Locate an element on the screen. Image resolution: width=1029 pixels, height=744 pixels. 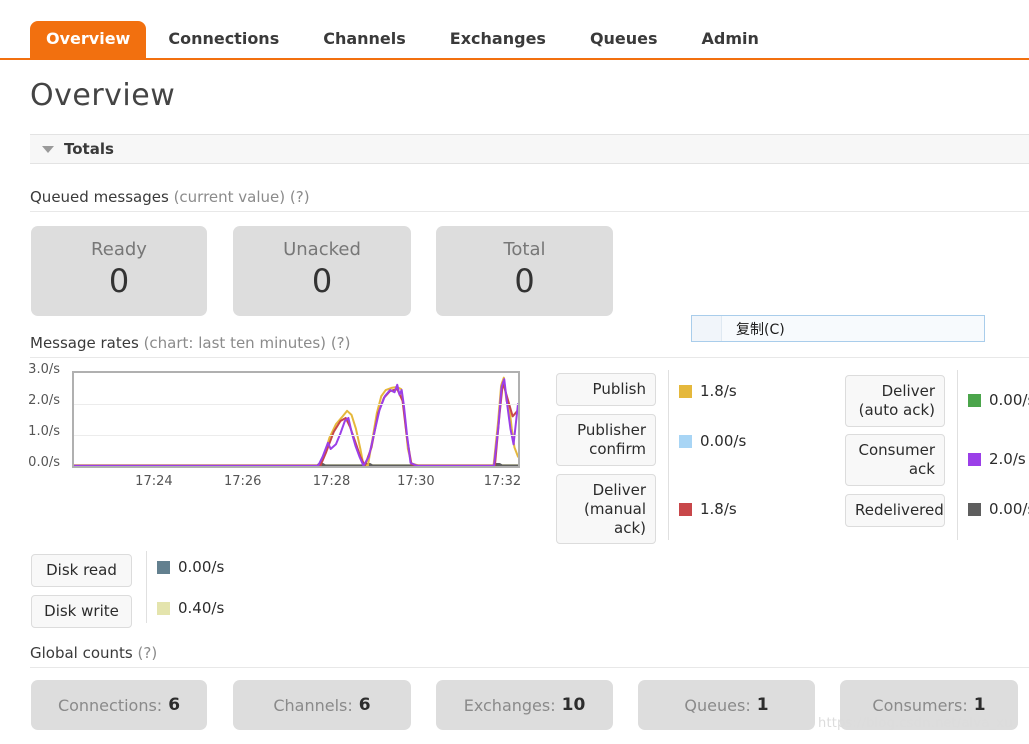
global-count-queues-label: Queues: is located at coordinates (717, 705).